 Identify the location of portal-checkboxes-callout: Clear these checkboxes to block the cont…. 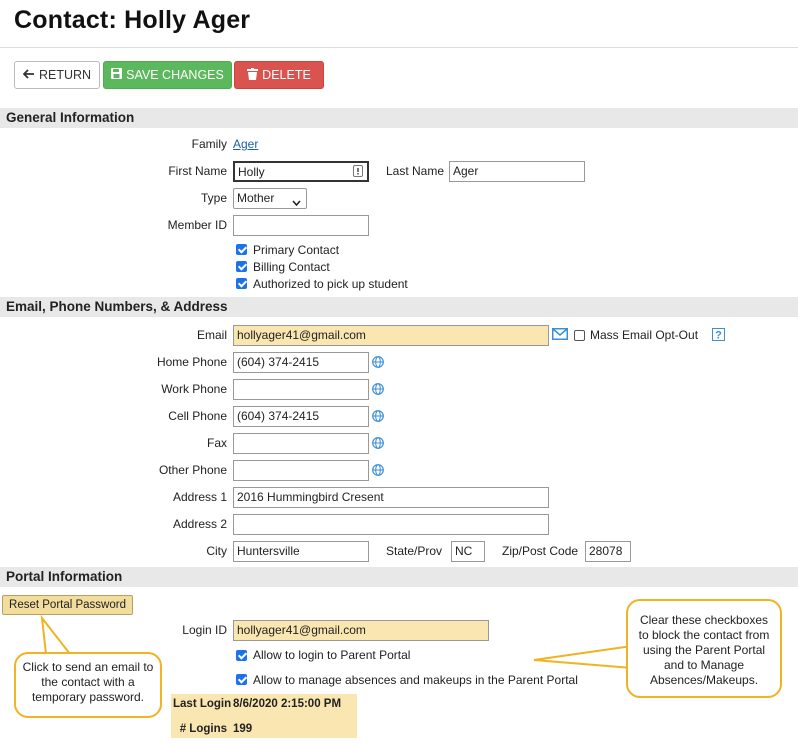
(704, 648).